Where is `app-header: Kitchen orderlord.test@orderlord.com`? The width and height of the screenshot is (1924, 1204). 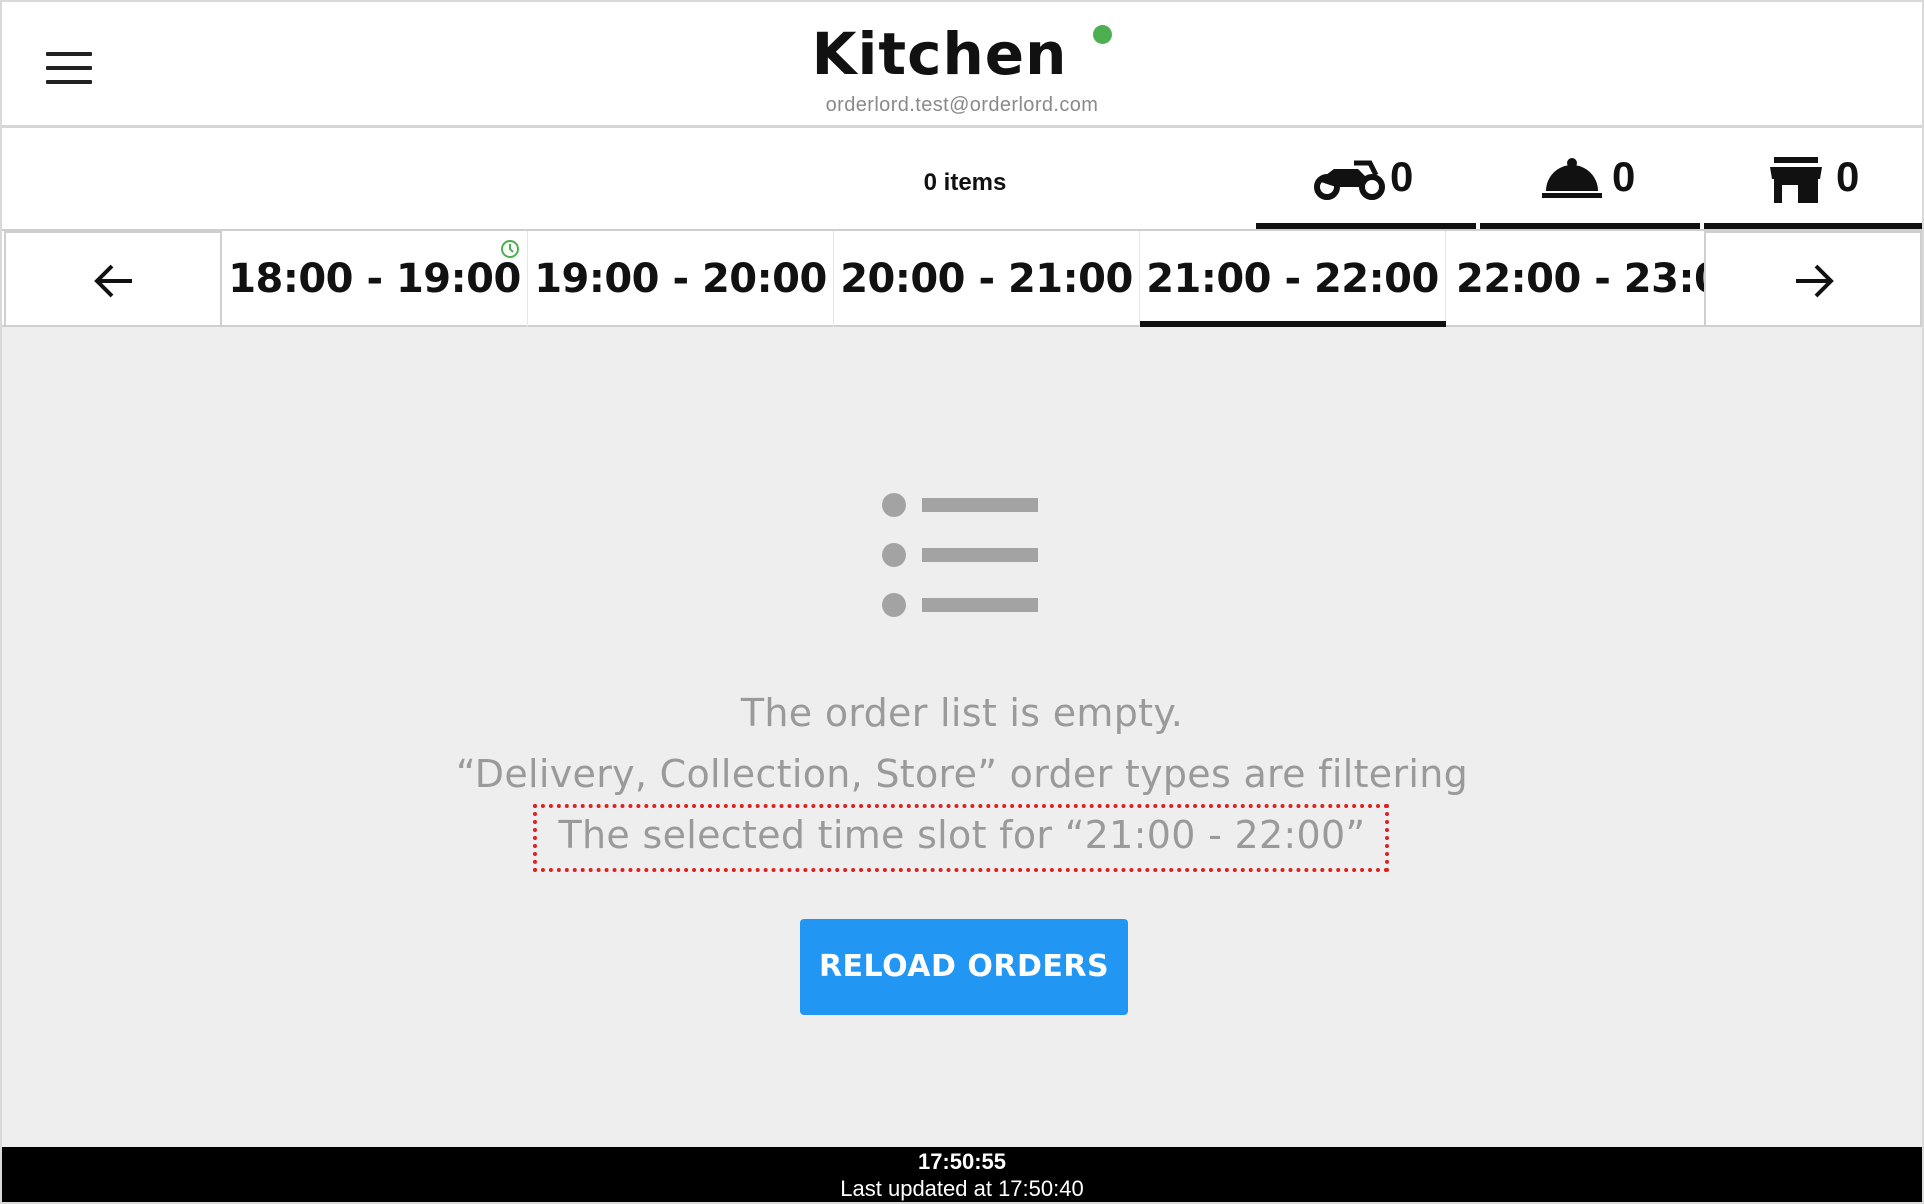
app-header: Kitchen orderlord.test@orderlord.com is located at coordinates (962, 65).